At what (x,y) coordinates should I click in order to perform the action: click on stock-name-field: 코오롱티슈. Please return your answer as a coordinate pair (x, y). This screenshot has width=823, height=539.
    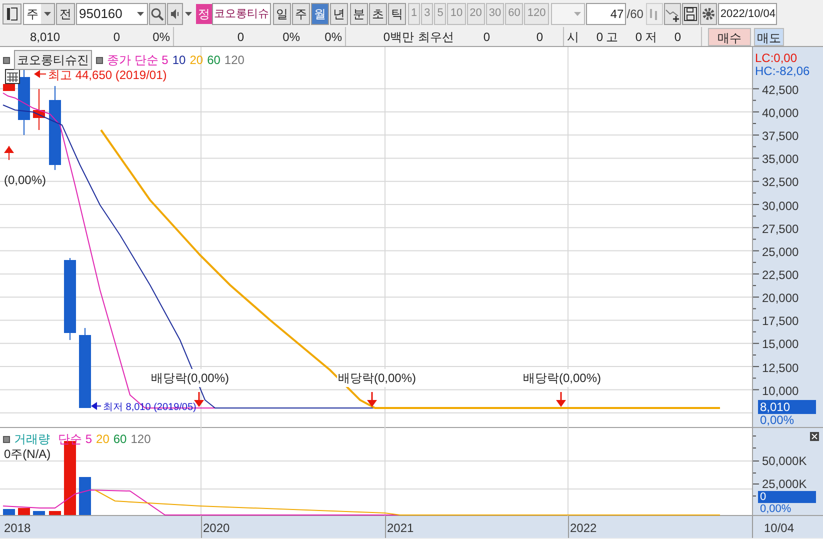
    Looking at the image, I should click on (241, 13).